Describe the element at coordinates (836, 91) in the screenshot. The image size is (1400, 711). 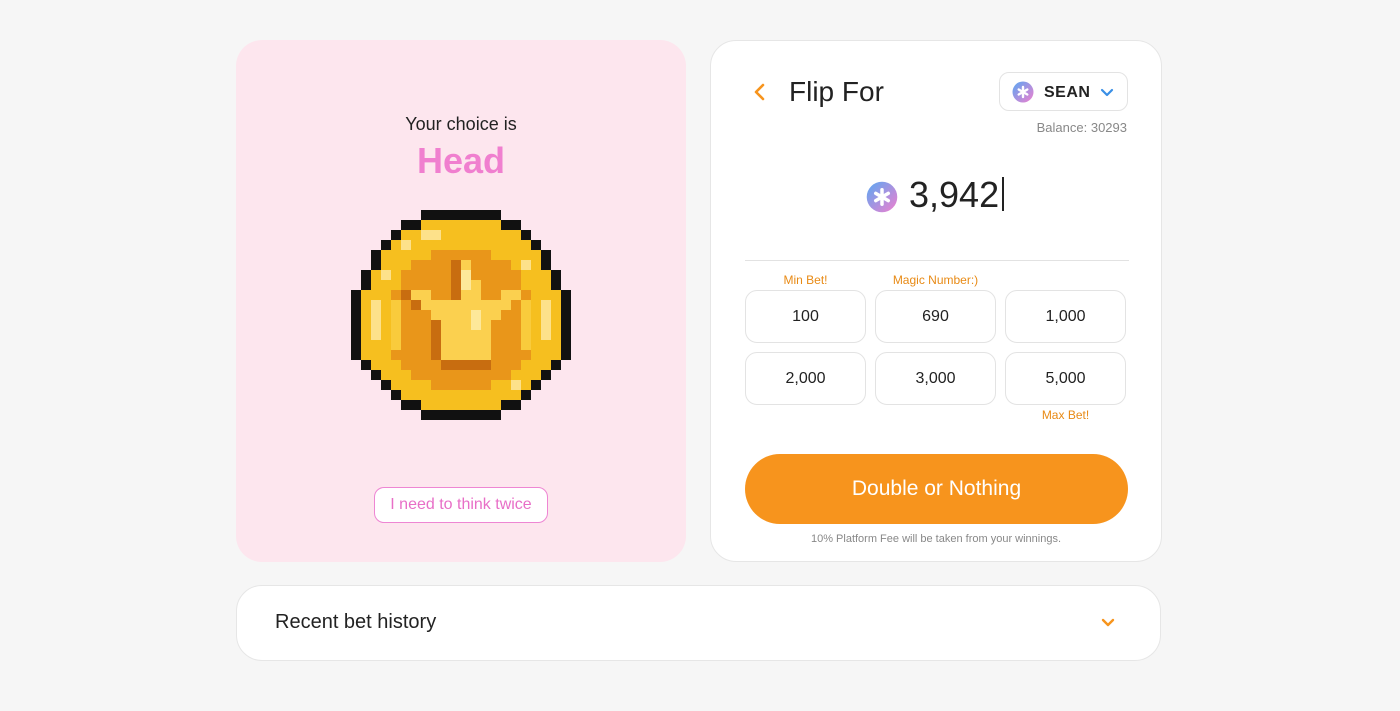
I see `flip-for-title: Flip For` at that location.